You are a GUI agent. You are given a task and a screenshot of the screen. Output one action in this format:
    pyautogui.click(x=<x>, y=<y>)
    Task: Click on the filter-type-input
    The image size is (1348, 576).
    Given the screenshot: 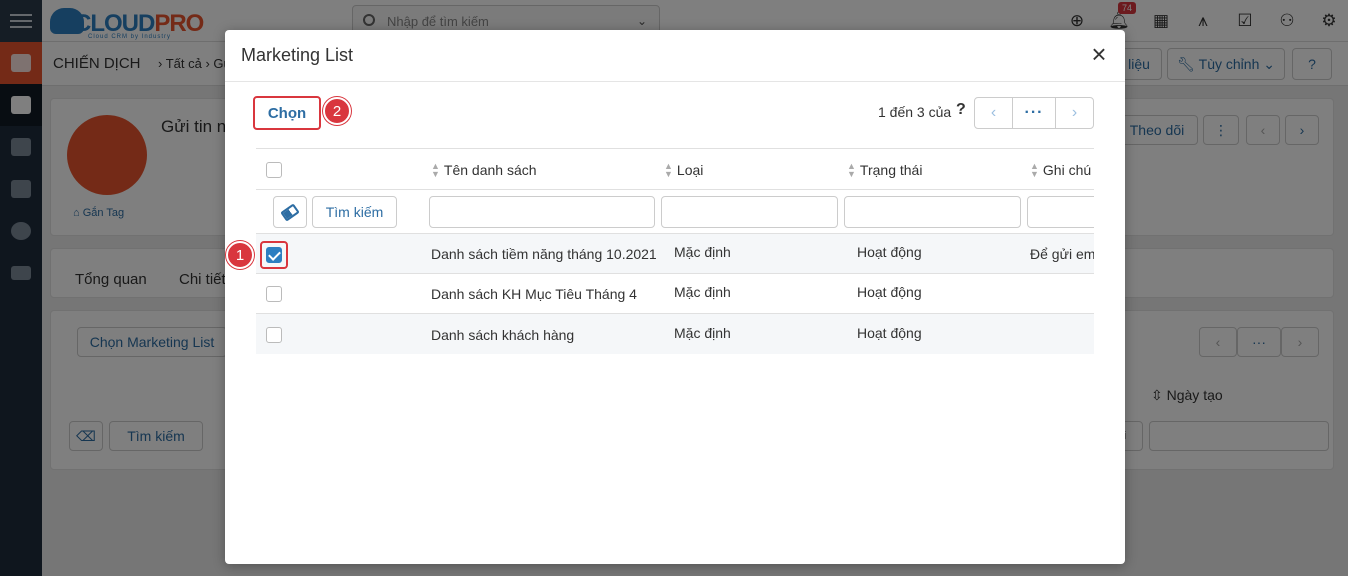 What is the action you would take?
    pyautogui.click(x=749, y=212)
    